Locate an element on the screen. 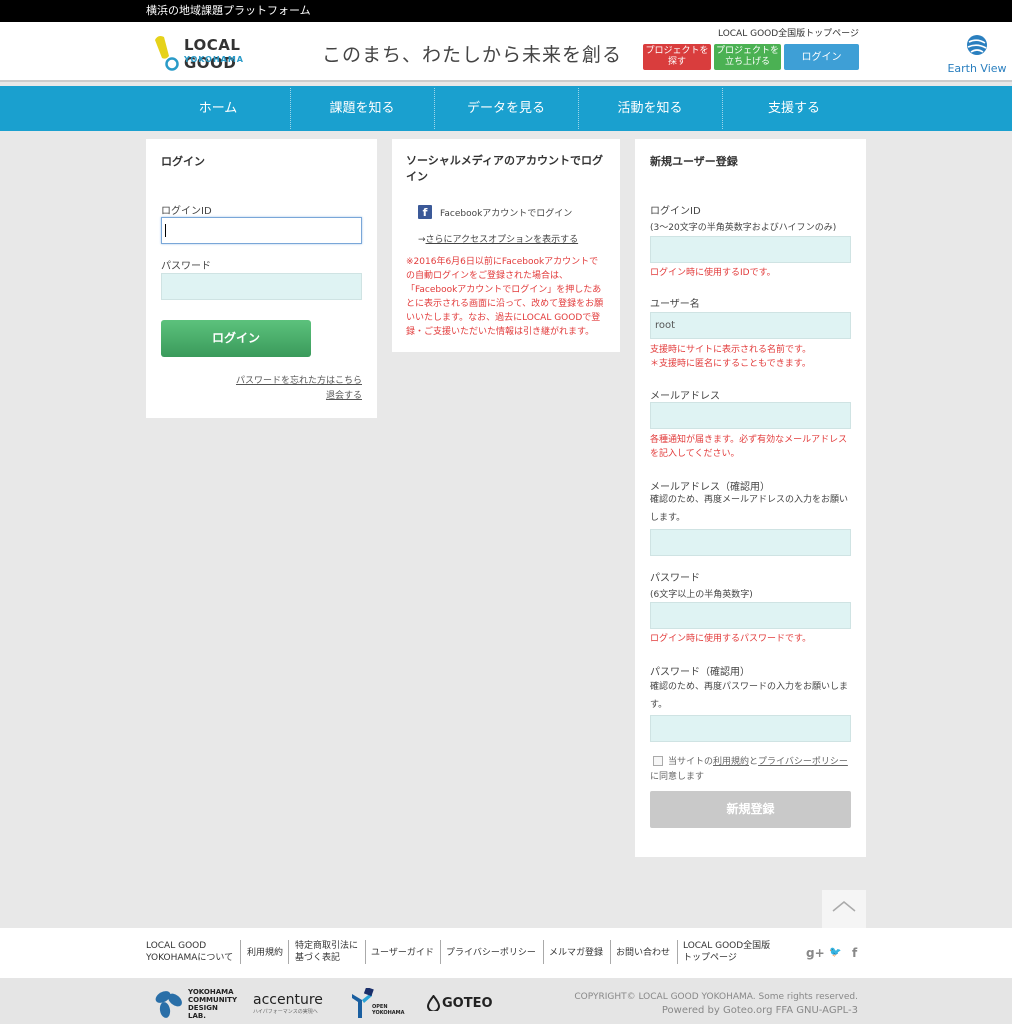 Image resolution: width=1012 pixels, height=1024 pixels. nav-activities: 活動を知る is located at coordinates (650, 108).